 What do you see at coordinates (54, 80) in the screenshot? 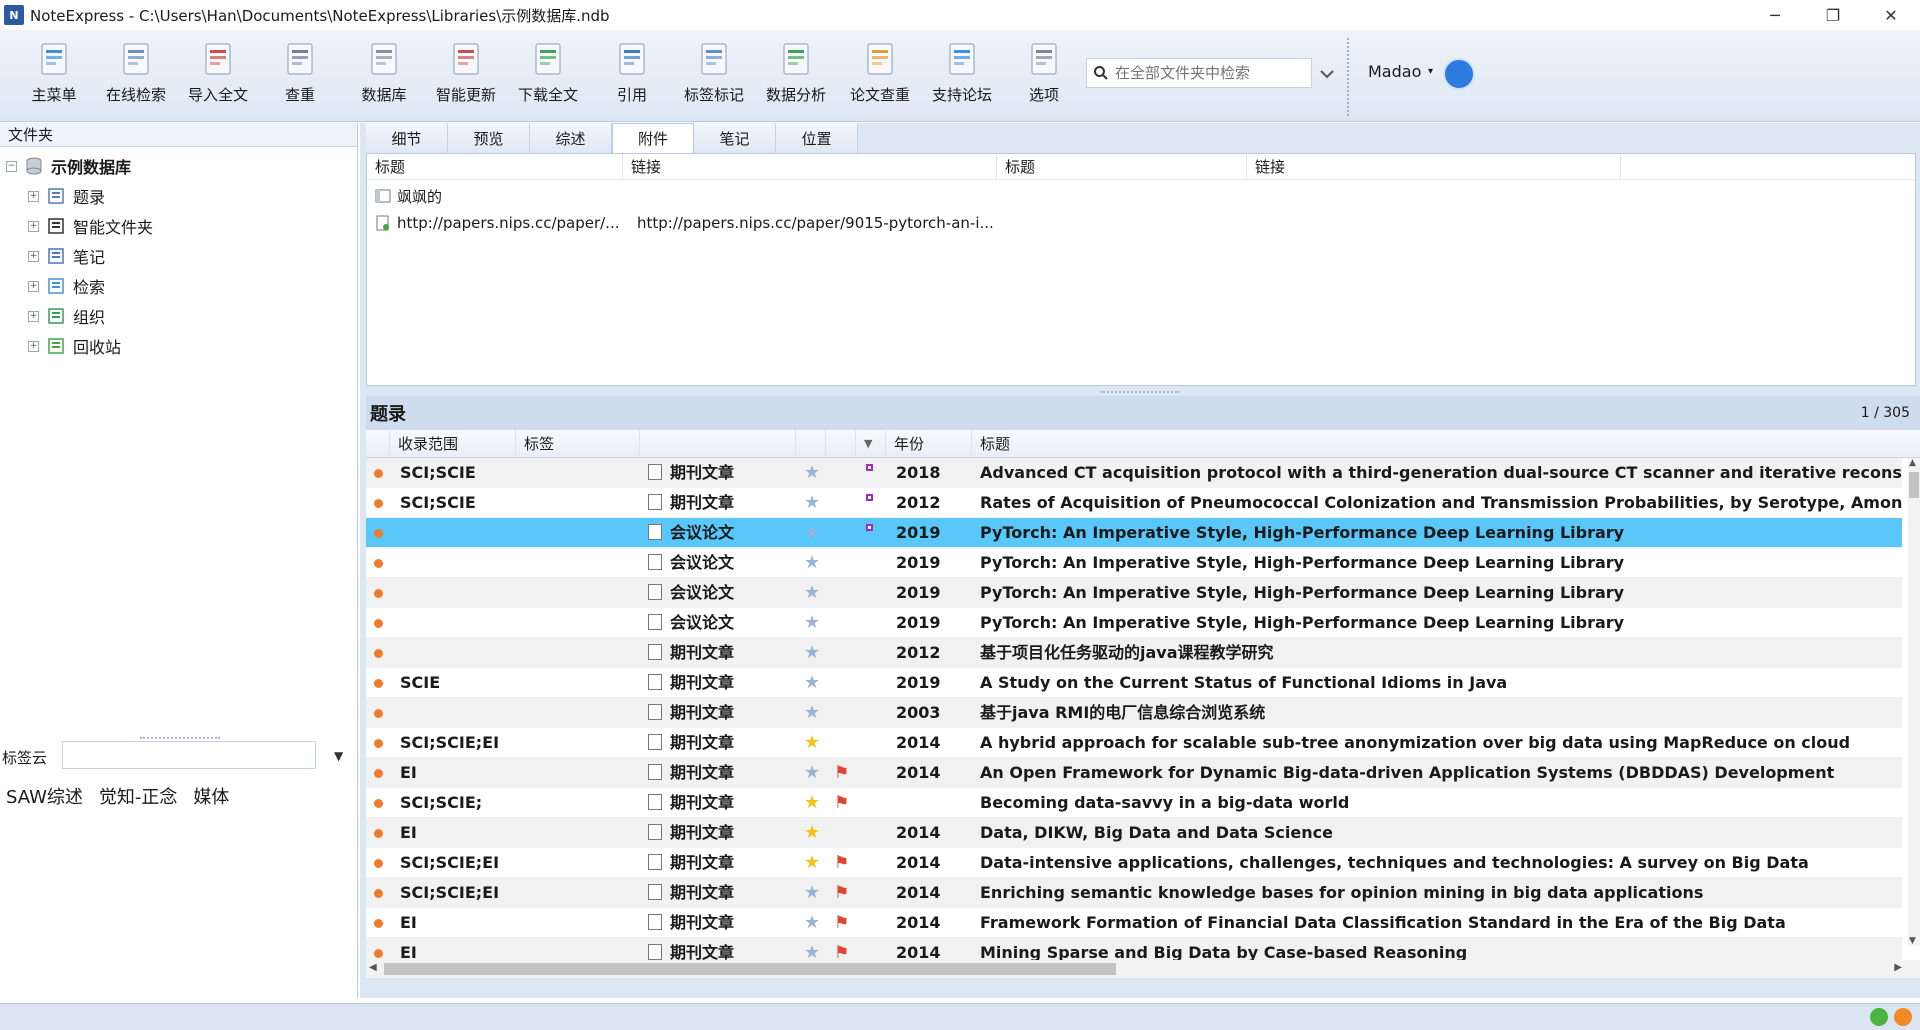
I see `toolbar-button: 主菜单` at bounding box center [54, 80].